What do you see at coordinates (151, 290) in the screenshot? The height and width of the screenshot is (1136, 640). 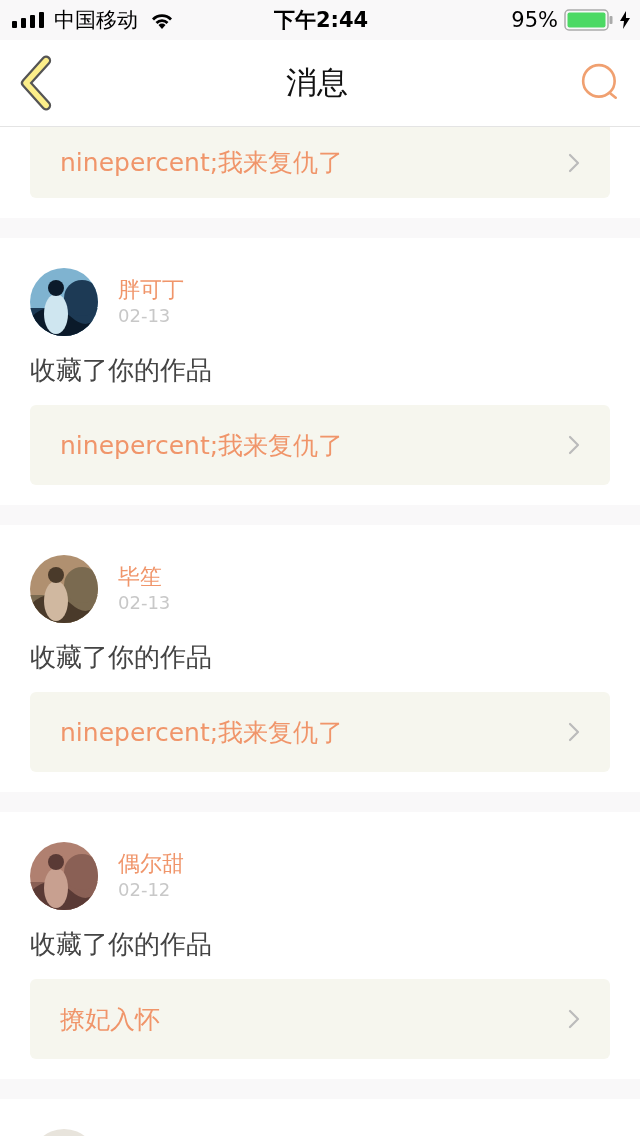 I see `user-name: 胖可丁` at bounding box center [151, 290].